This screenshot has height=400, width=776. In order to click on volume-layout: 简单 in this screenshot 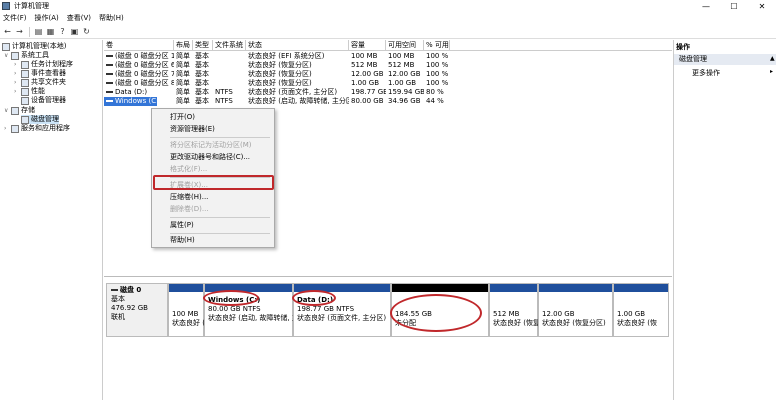, I will do `click(183, 56)`.